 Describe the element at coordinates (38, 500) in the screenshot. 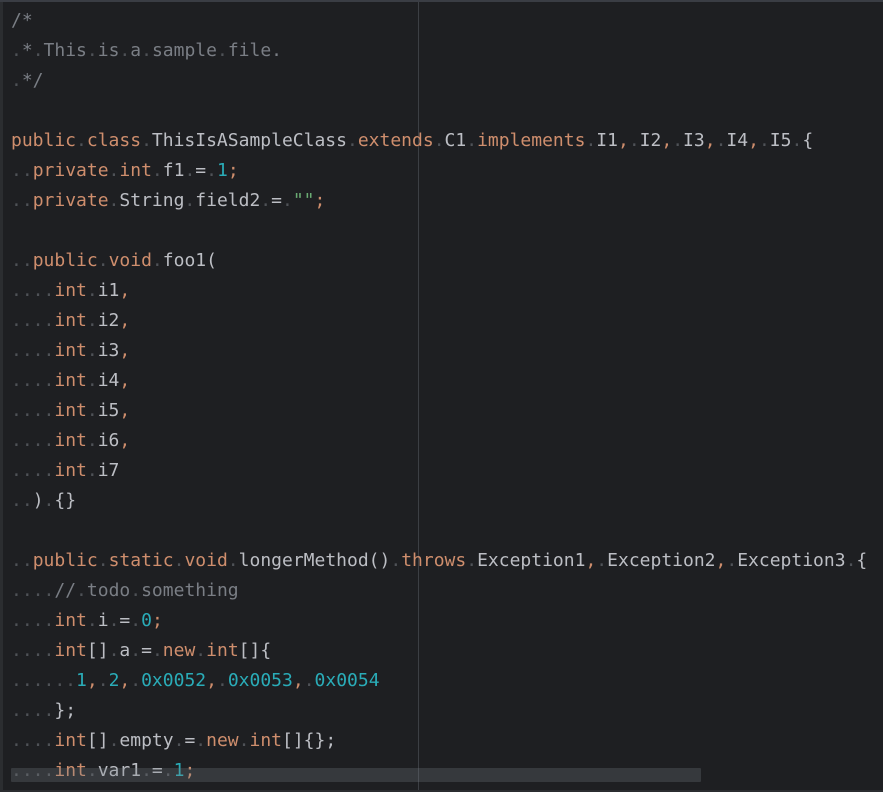

I see `punctuation-token: )` at that location.